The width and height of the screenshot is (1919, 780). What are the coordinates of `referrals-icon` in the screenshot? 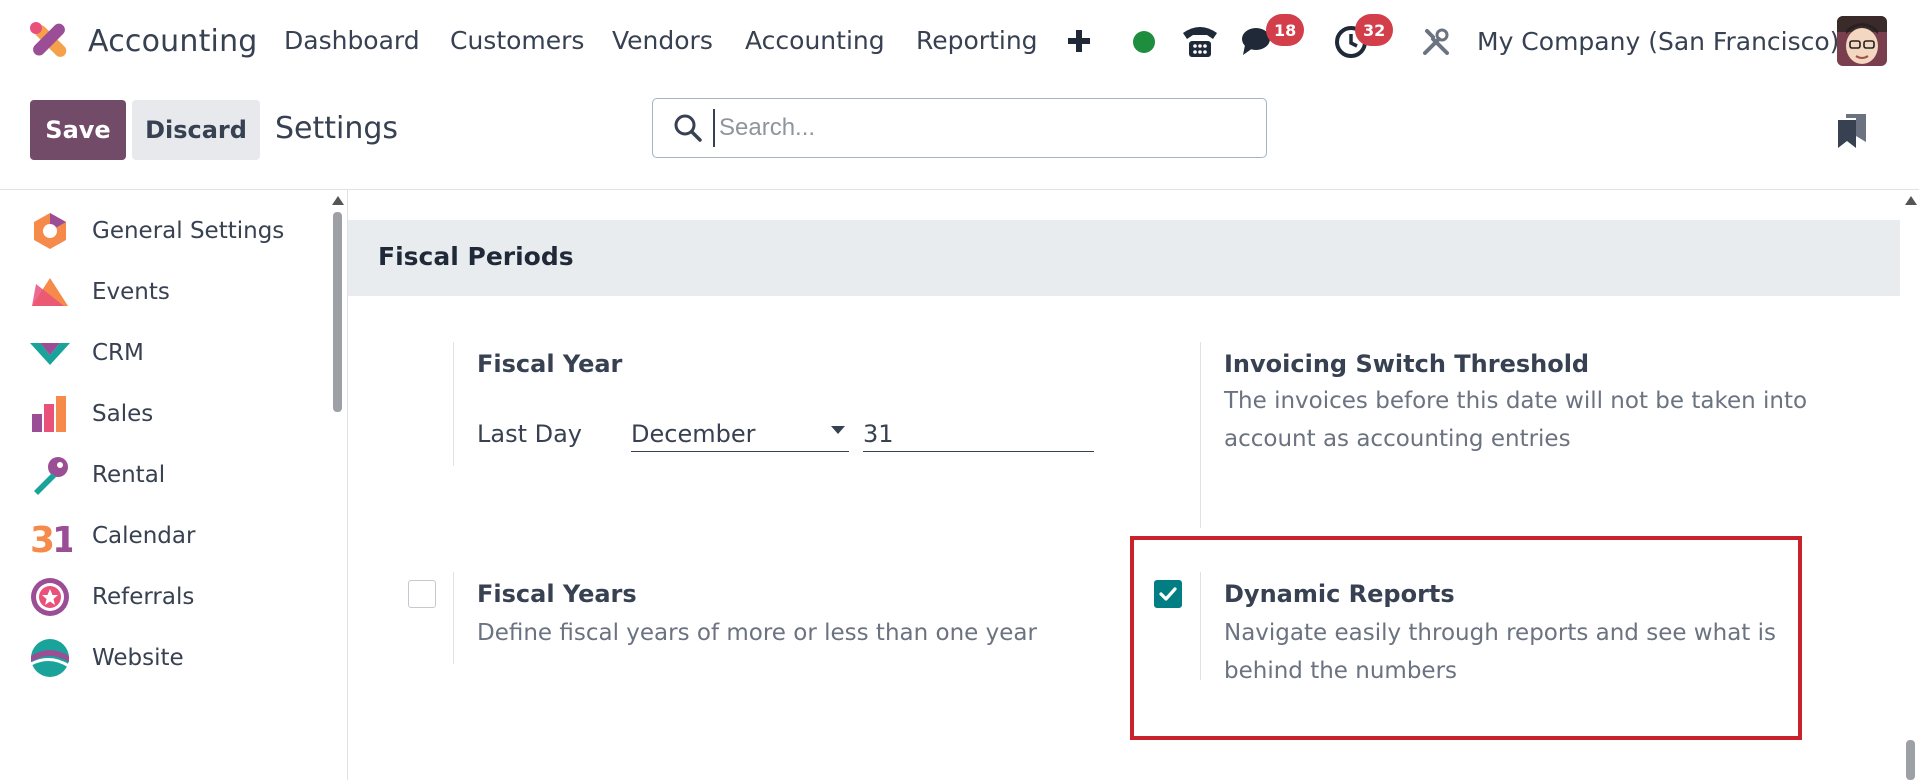 It's located at (50, 597).